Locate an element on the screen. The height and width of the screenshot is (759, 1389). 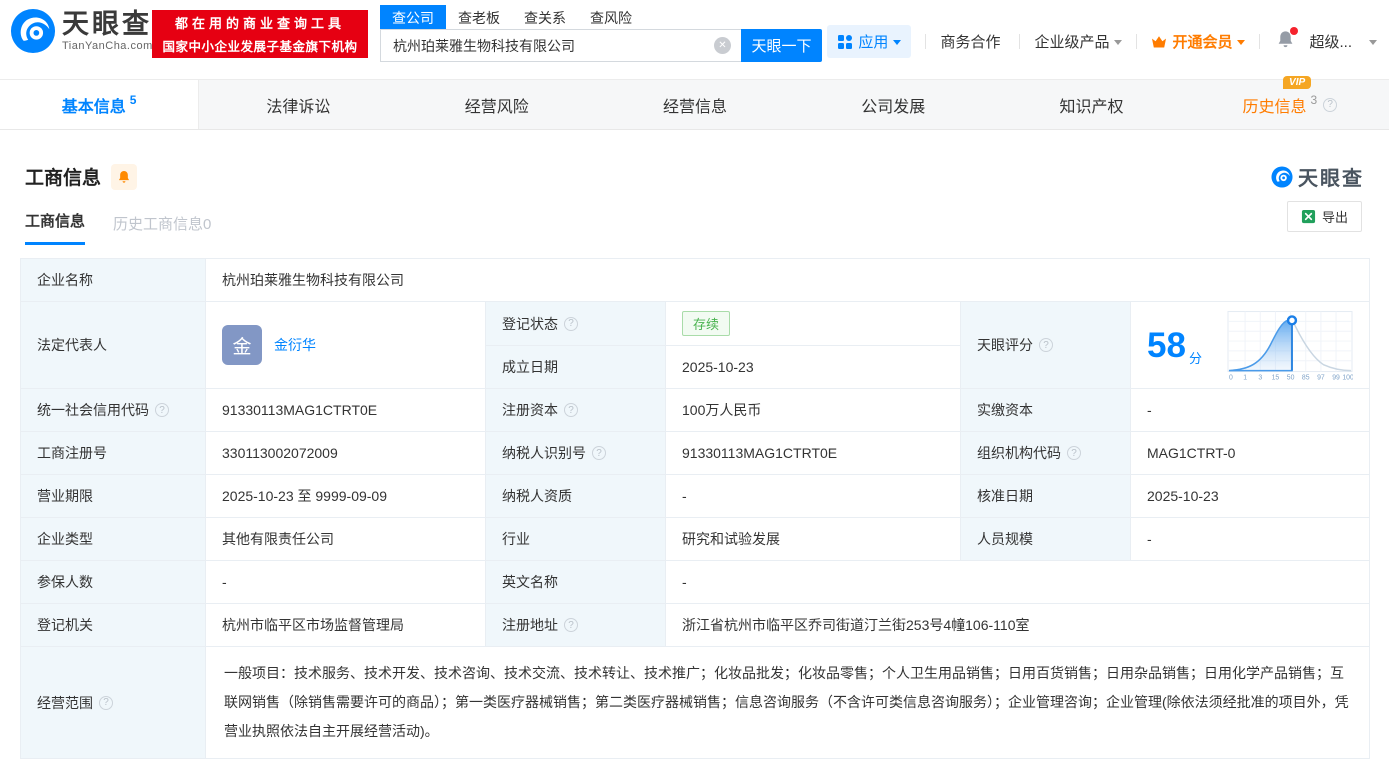
tab-operational-risk: 经营风险 is located at coordinates (497, 104).